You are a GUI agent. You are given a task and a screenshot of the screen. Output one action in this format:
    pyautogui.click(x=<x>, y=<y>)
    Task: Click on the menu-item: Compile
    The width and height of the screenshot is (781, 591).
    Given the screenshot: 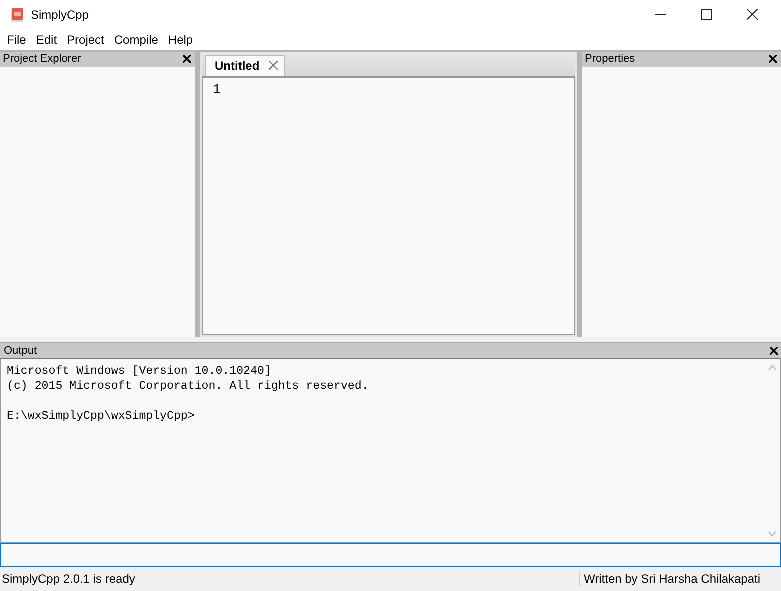 What is the action you would take?
    pyautogui.click(x=136, y=39)
    